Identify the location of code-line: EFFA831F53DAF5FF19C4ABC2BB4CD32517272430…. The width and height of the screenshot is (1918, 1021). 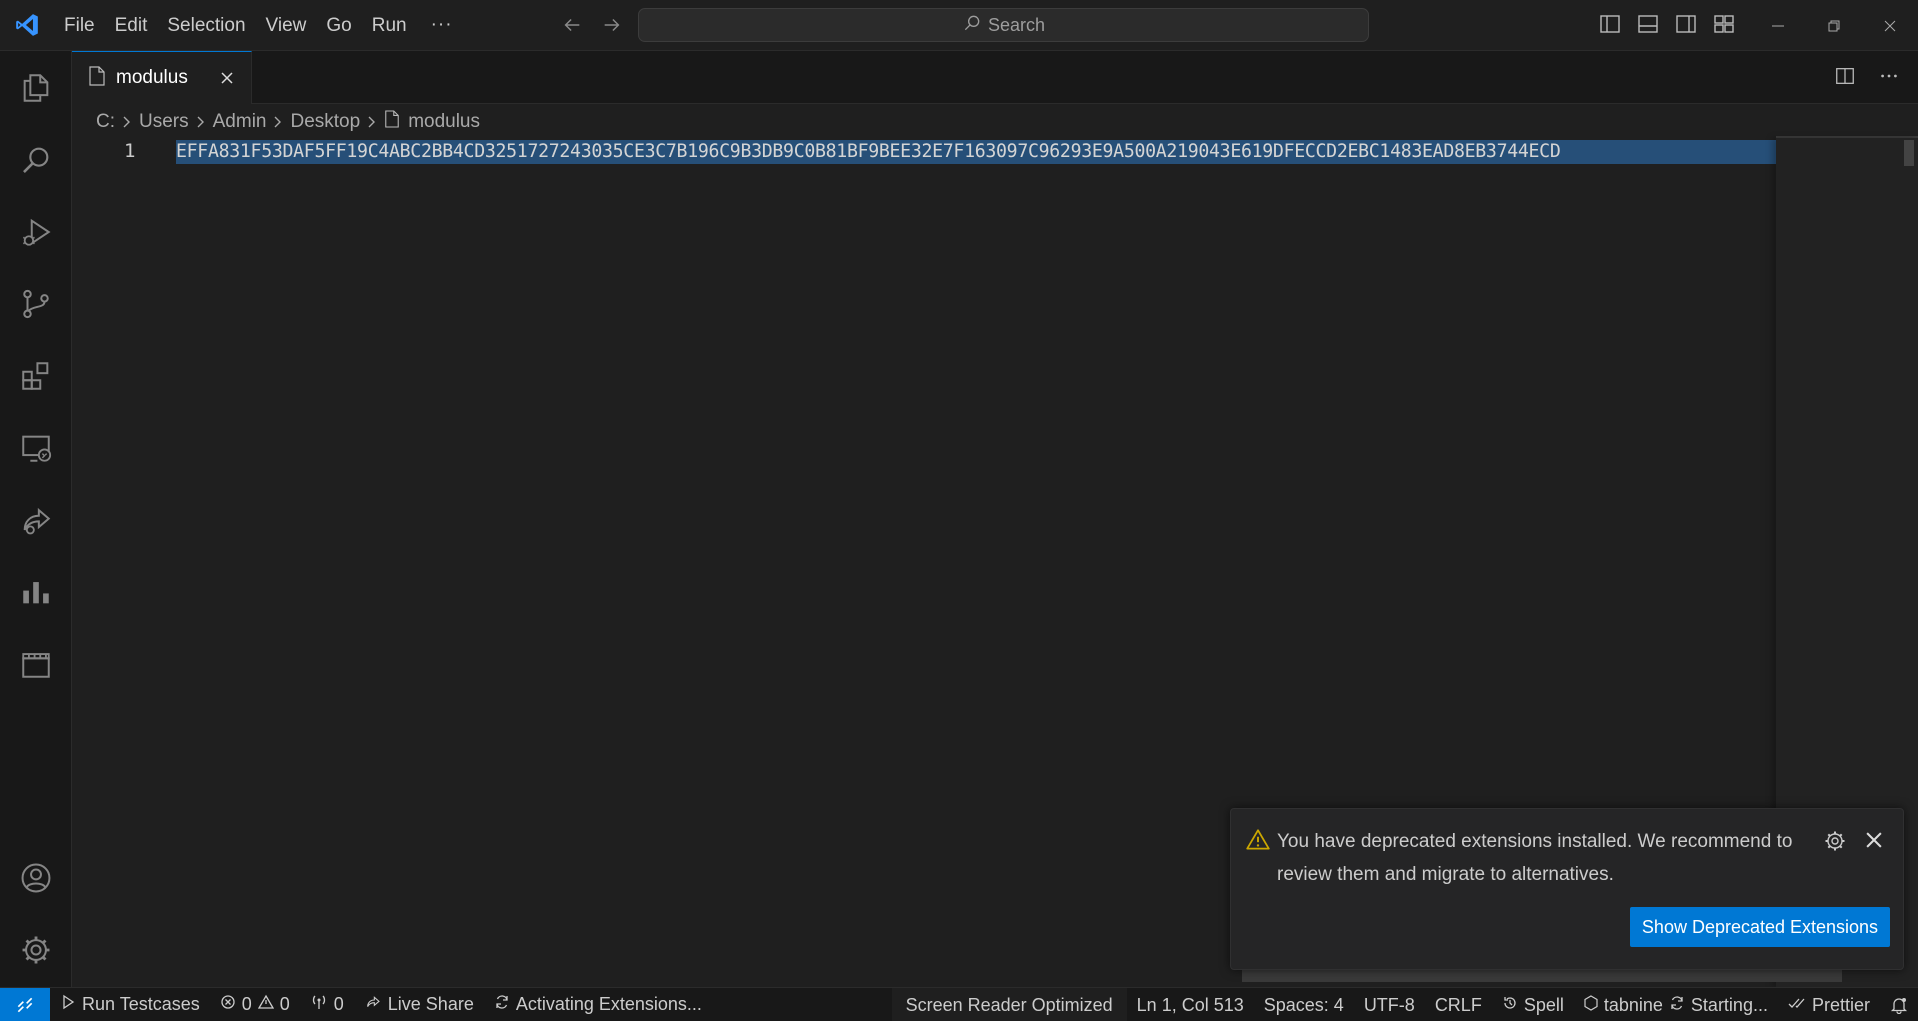
(1047, 152).